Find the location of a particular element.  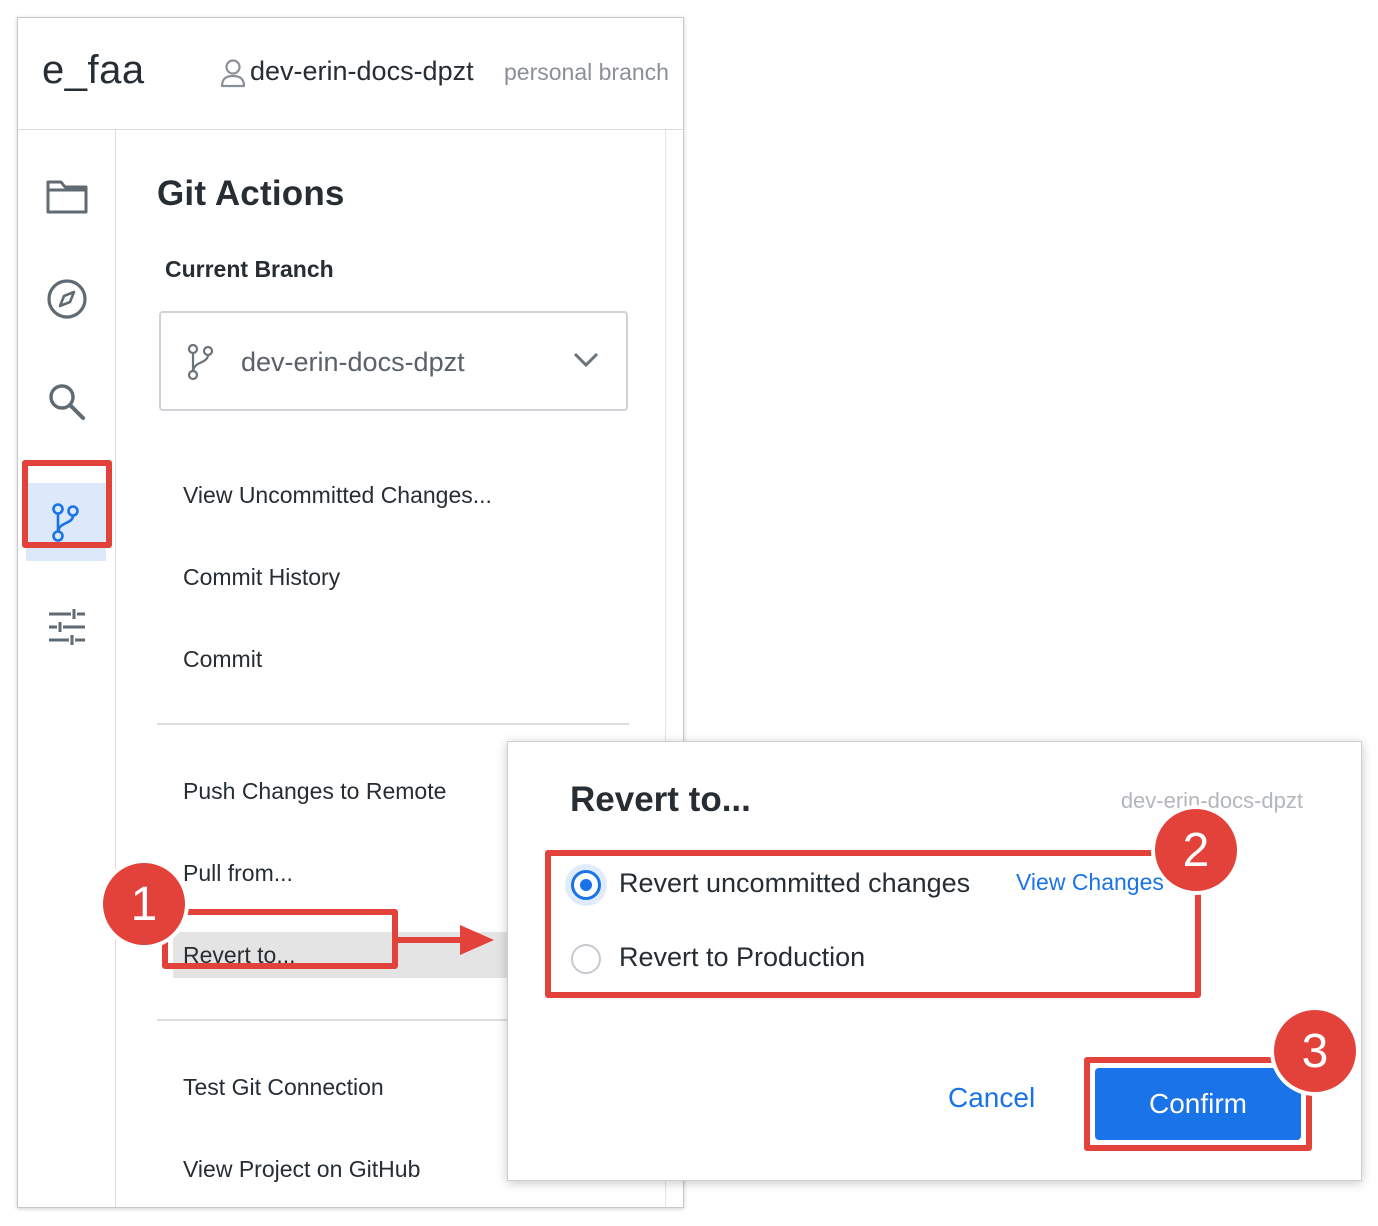

search-icon is located at coordinates (67, 402).